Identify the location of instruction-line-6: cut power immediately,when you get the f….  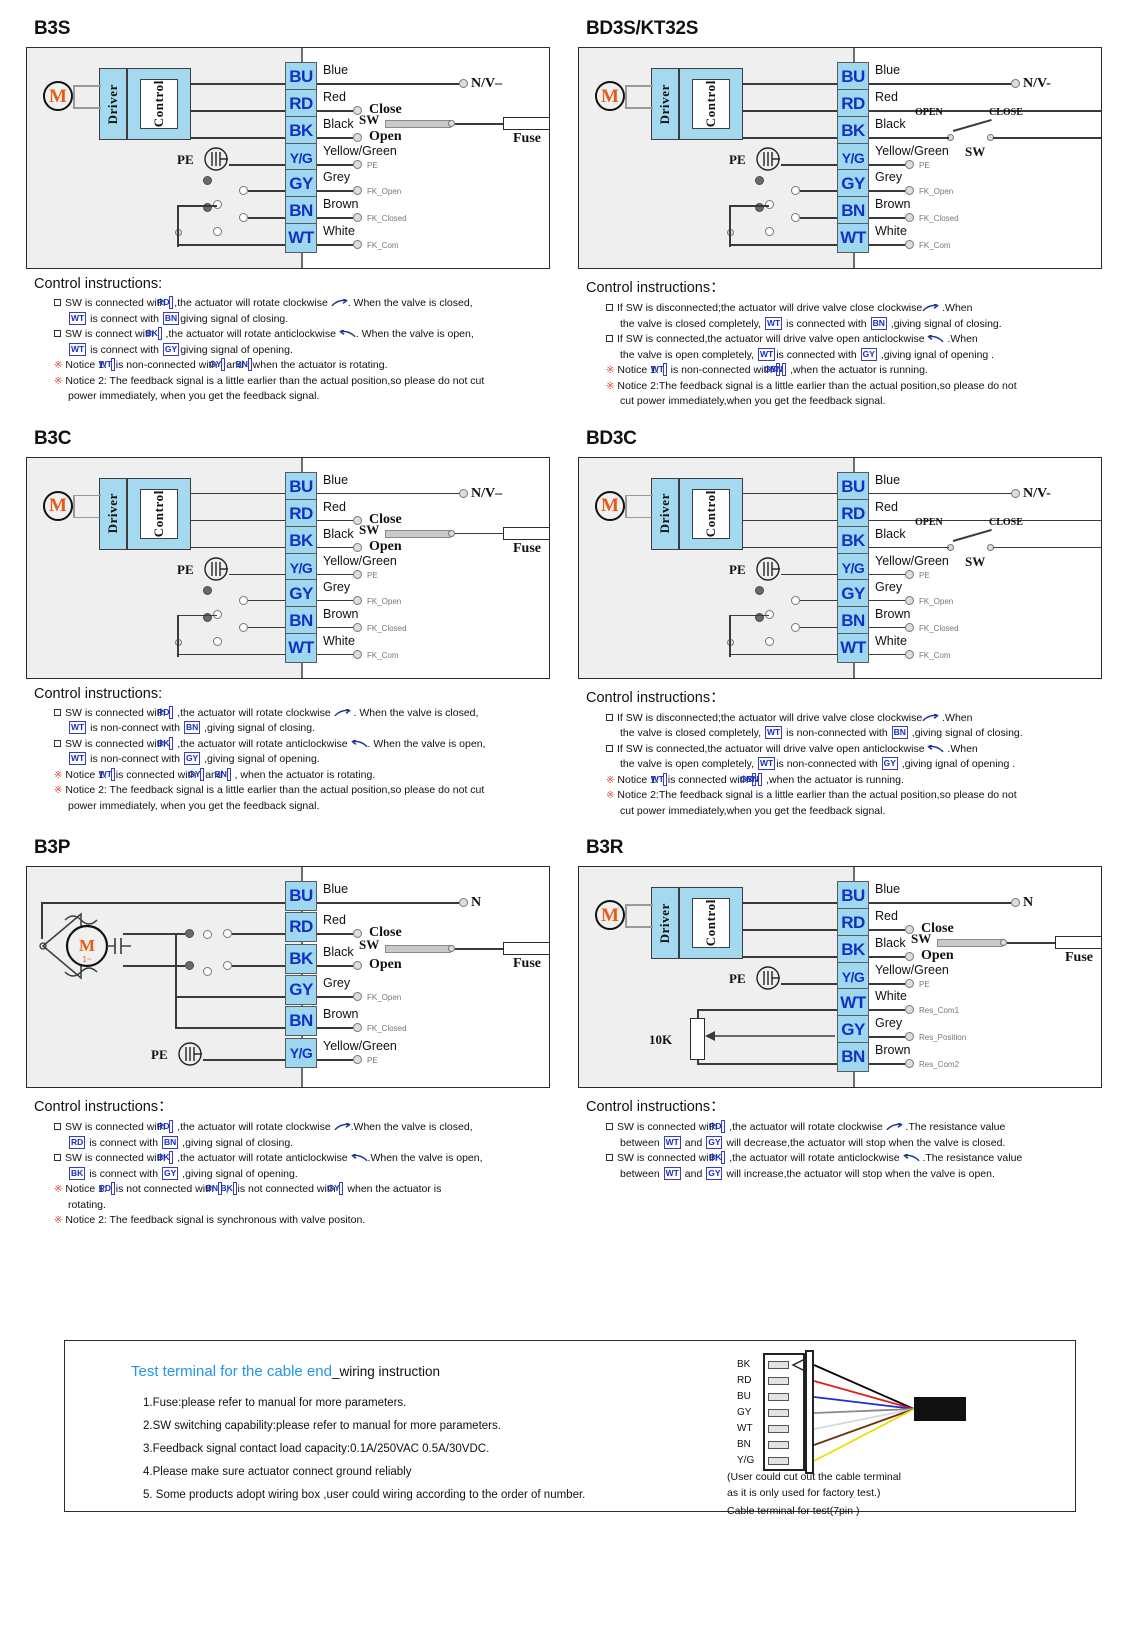
(753, 401).